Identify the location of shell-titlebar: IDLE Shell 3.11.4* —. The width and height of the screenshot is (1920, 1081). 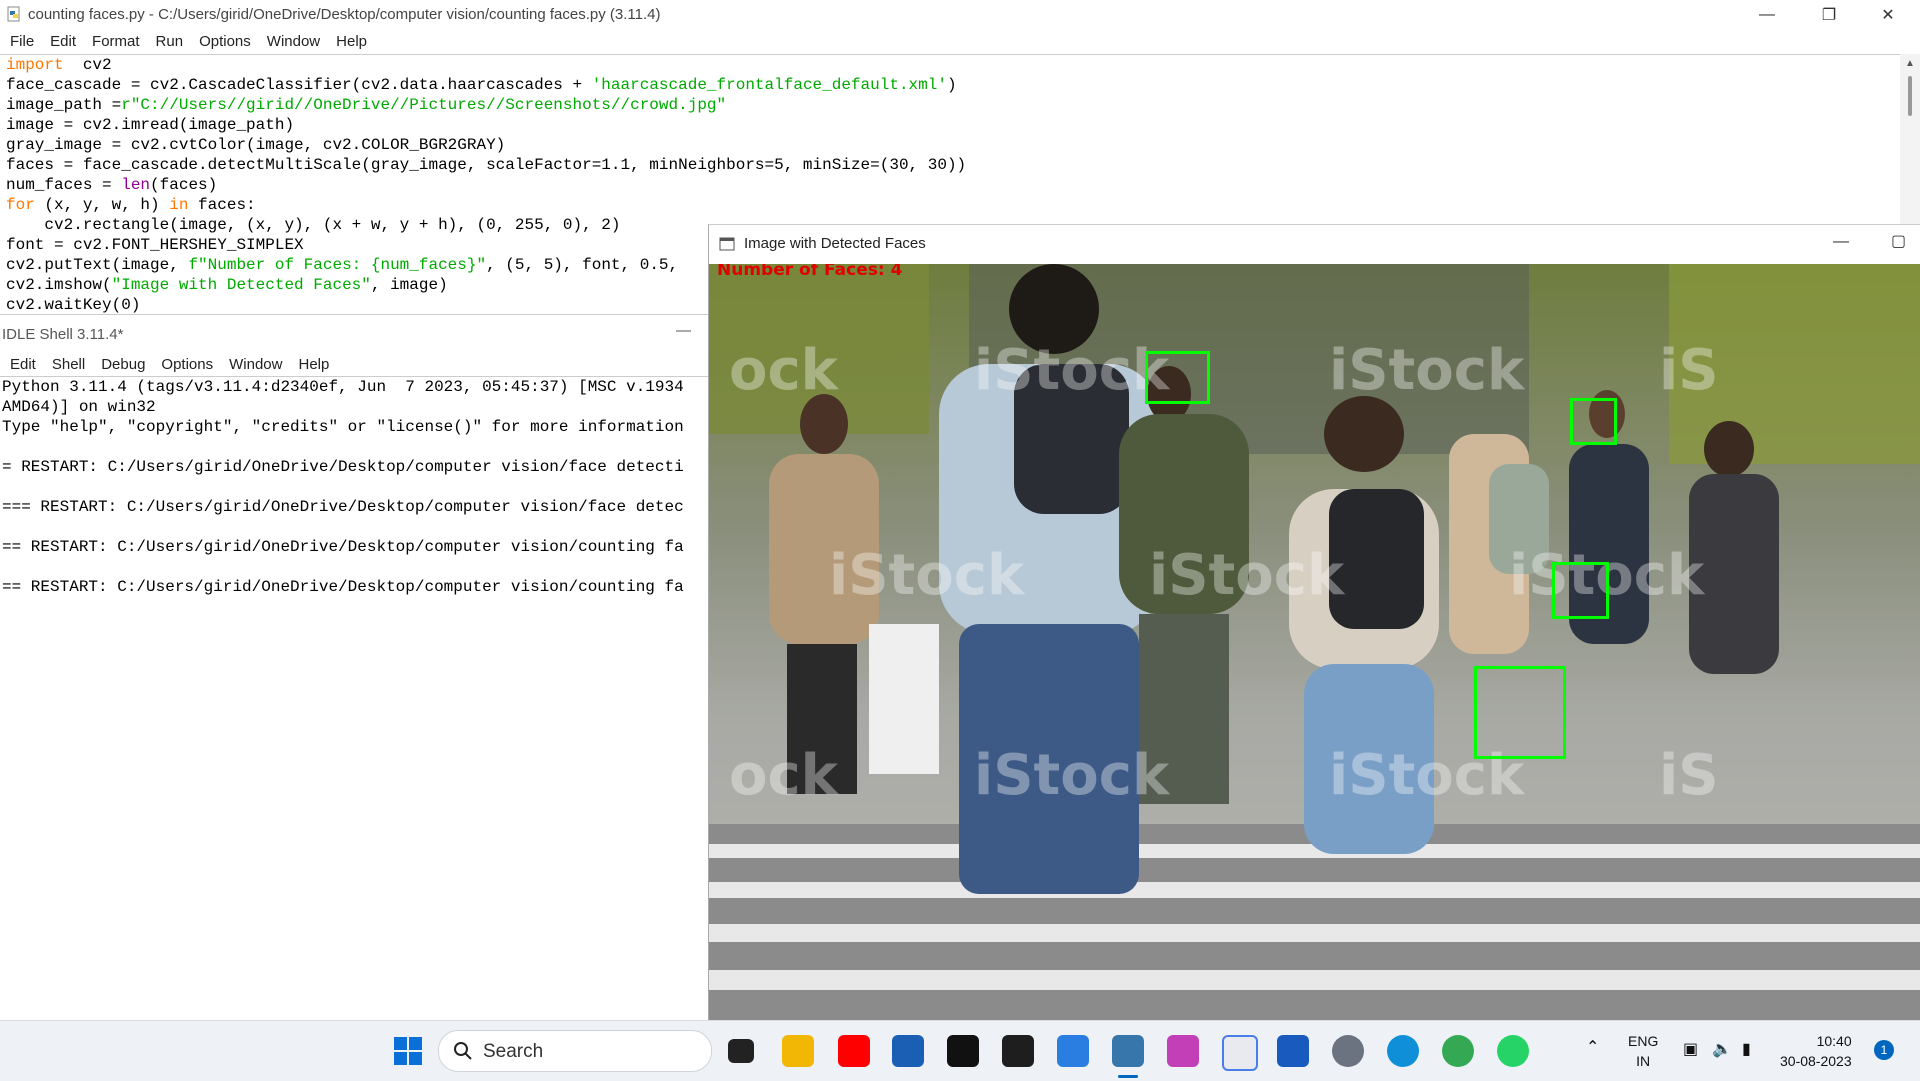
(355, 333).